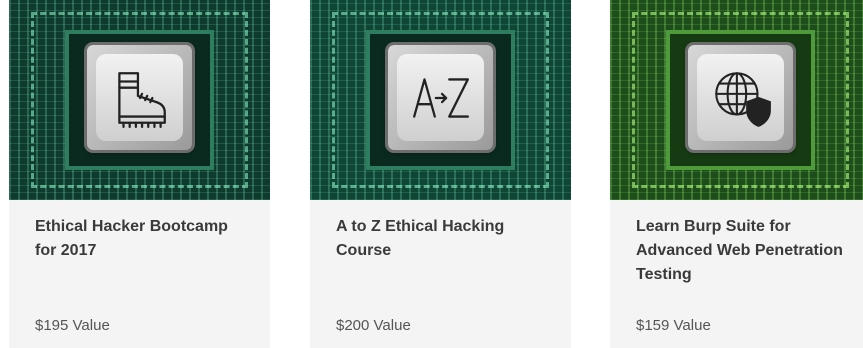  What do you see at coordinates (72, 325) in the screenshot?
I see `course-price: $195 Value` at bounding box center [72, 325].